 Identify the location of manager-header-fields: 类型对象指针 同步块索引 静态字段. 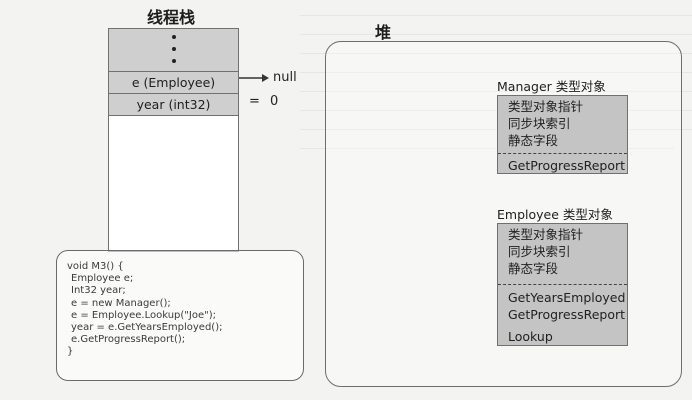
(562, 124).